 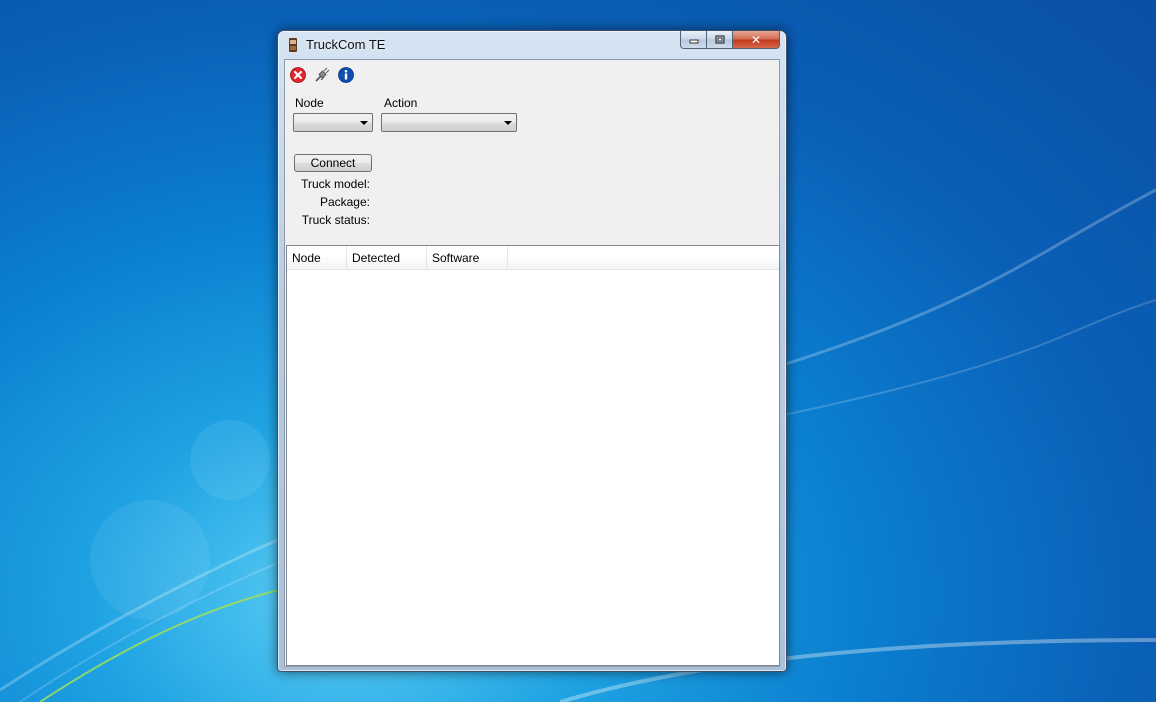 I want to click on truck-status-label: Truck status:, so click(x=335, y=220).